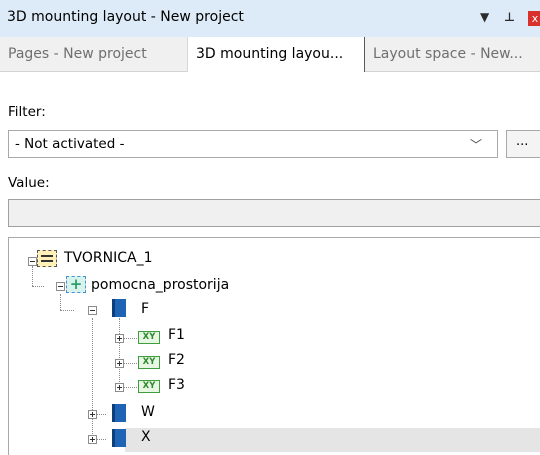 This screenshot has height=455, width=540. Describe the element at coordinates (145, 309) in the screenshot. I see `tree-node-f: F` at that location.